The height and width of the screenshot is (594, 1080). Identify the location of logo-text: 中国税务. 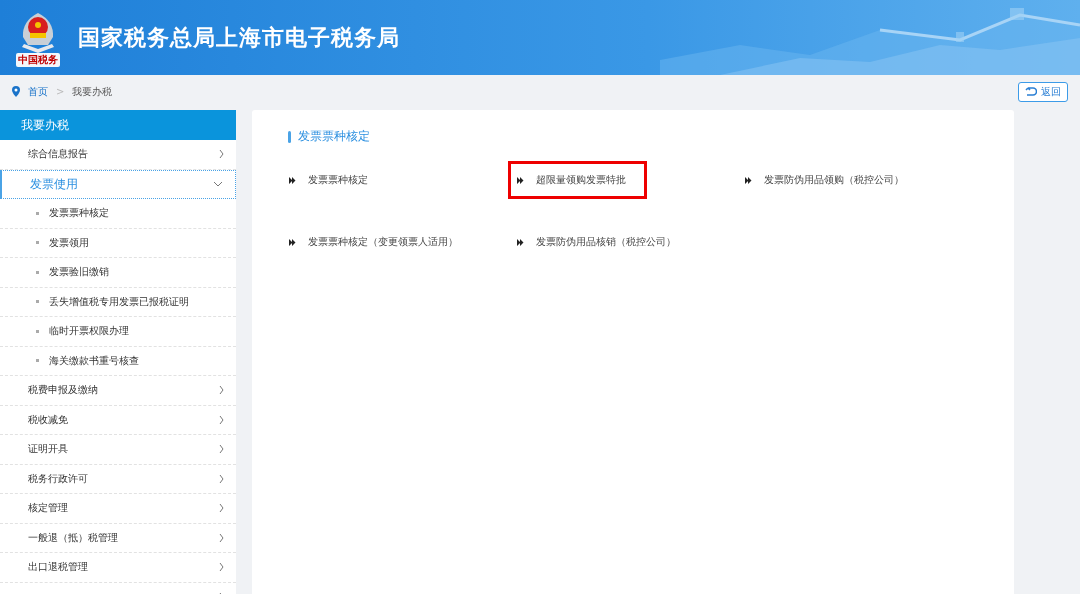
(38, 59).